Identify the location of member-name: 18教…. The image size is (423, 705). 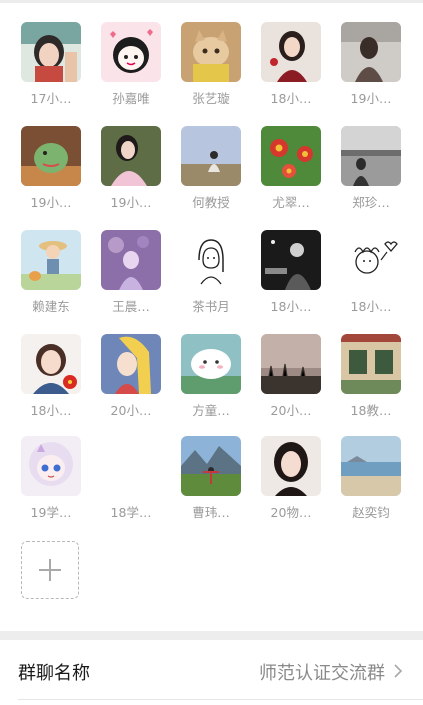
(371, 410).